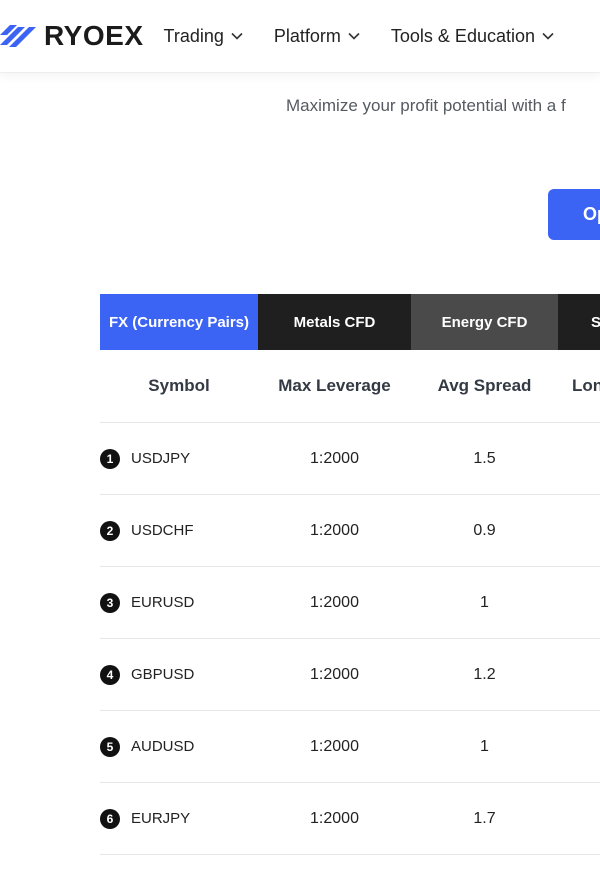 The height and width of the screenshot is (875, 600). What do you see at coordinates (484, 385) in the screenshot?
I see `header-avg-spread: Avg Spread` at bounding box center [484, 385].